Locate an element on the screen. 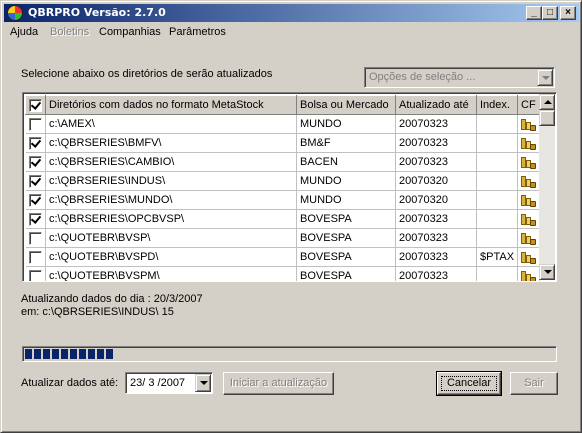 The width and height of the screenshot is (582, 433). select-all-header is located at coordinates (35, 105).